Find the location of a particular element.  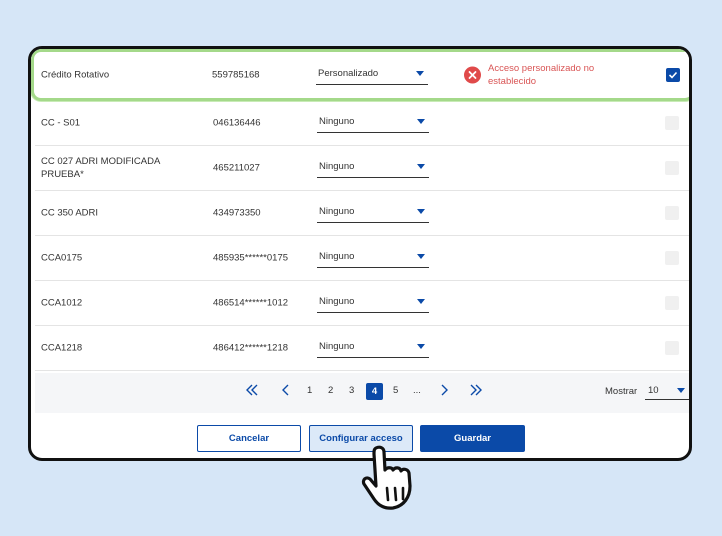

first-page-icon is located at coordinates (252, 392).